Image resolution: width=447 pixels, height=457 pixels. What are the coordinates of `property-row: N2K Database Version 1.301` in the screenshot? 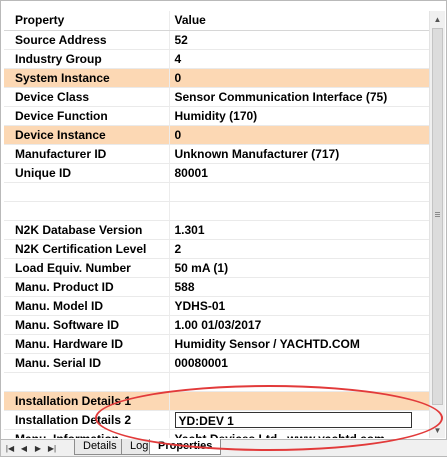 It's located at (217, 230).